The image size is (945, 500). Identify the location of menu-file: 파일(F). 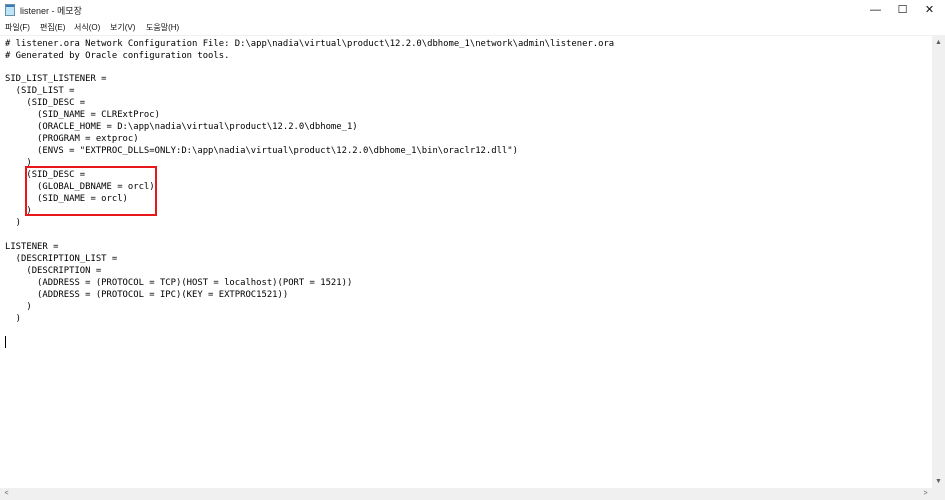
(17, 27).